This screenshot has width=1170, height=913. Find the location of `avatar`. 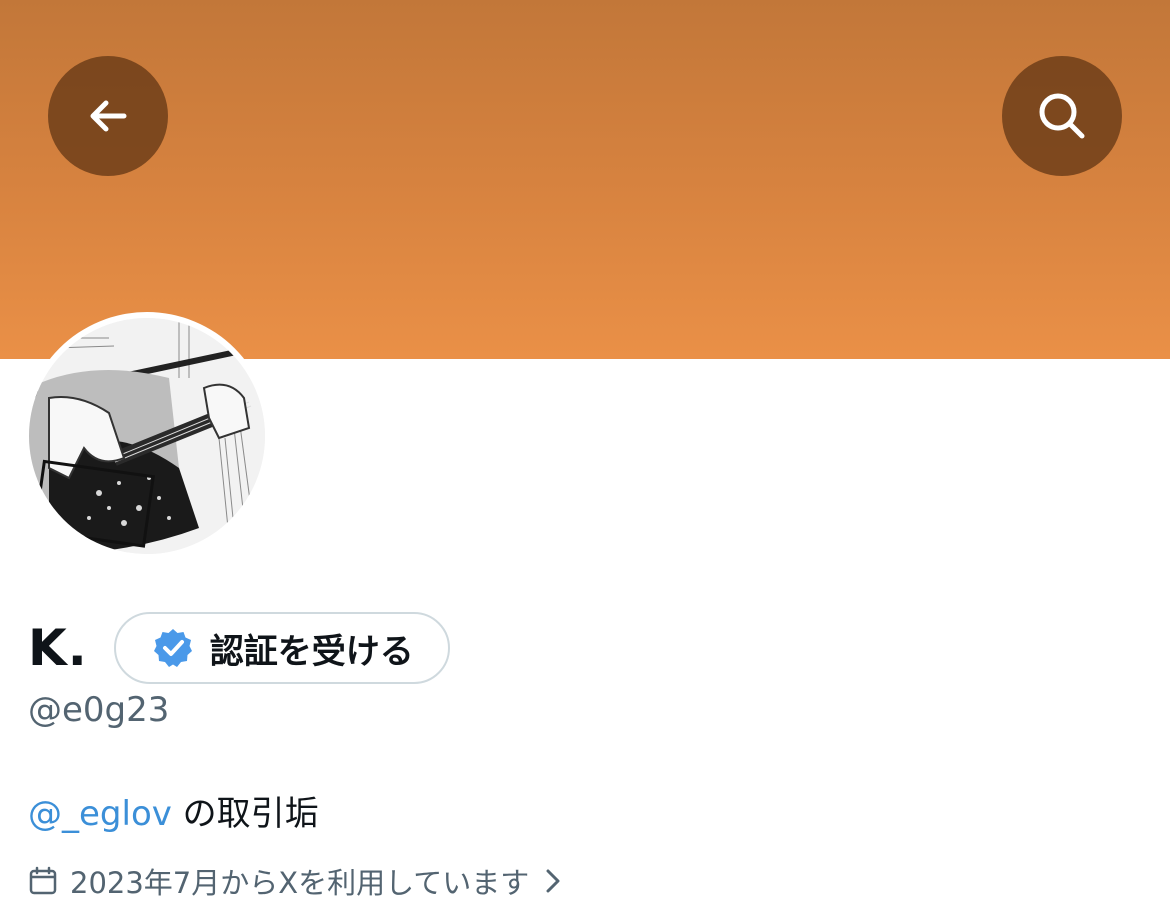

avatar is located at coordinates (147, 436).